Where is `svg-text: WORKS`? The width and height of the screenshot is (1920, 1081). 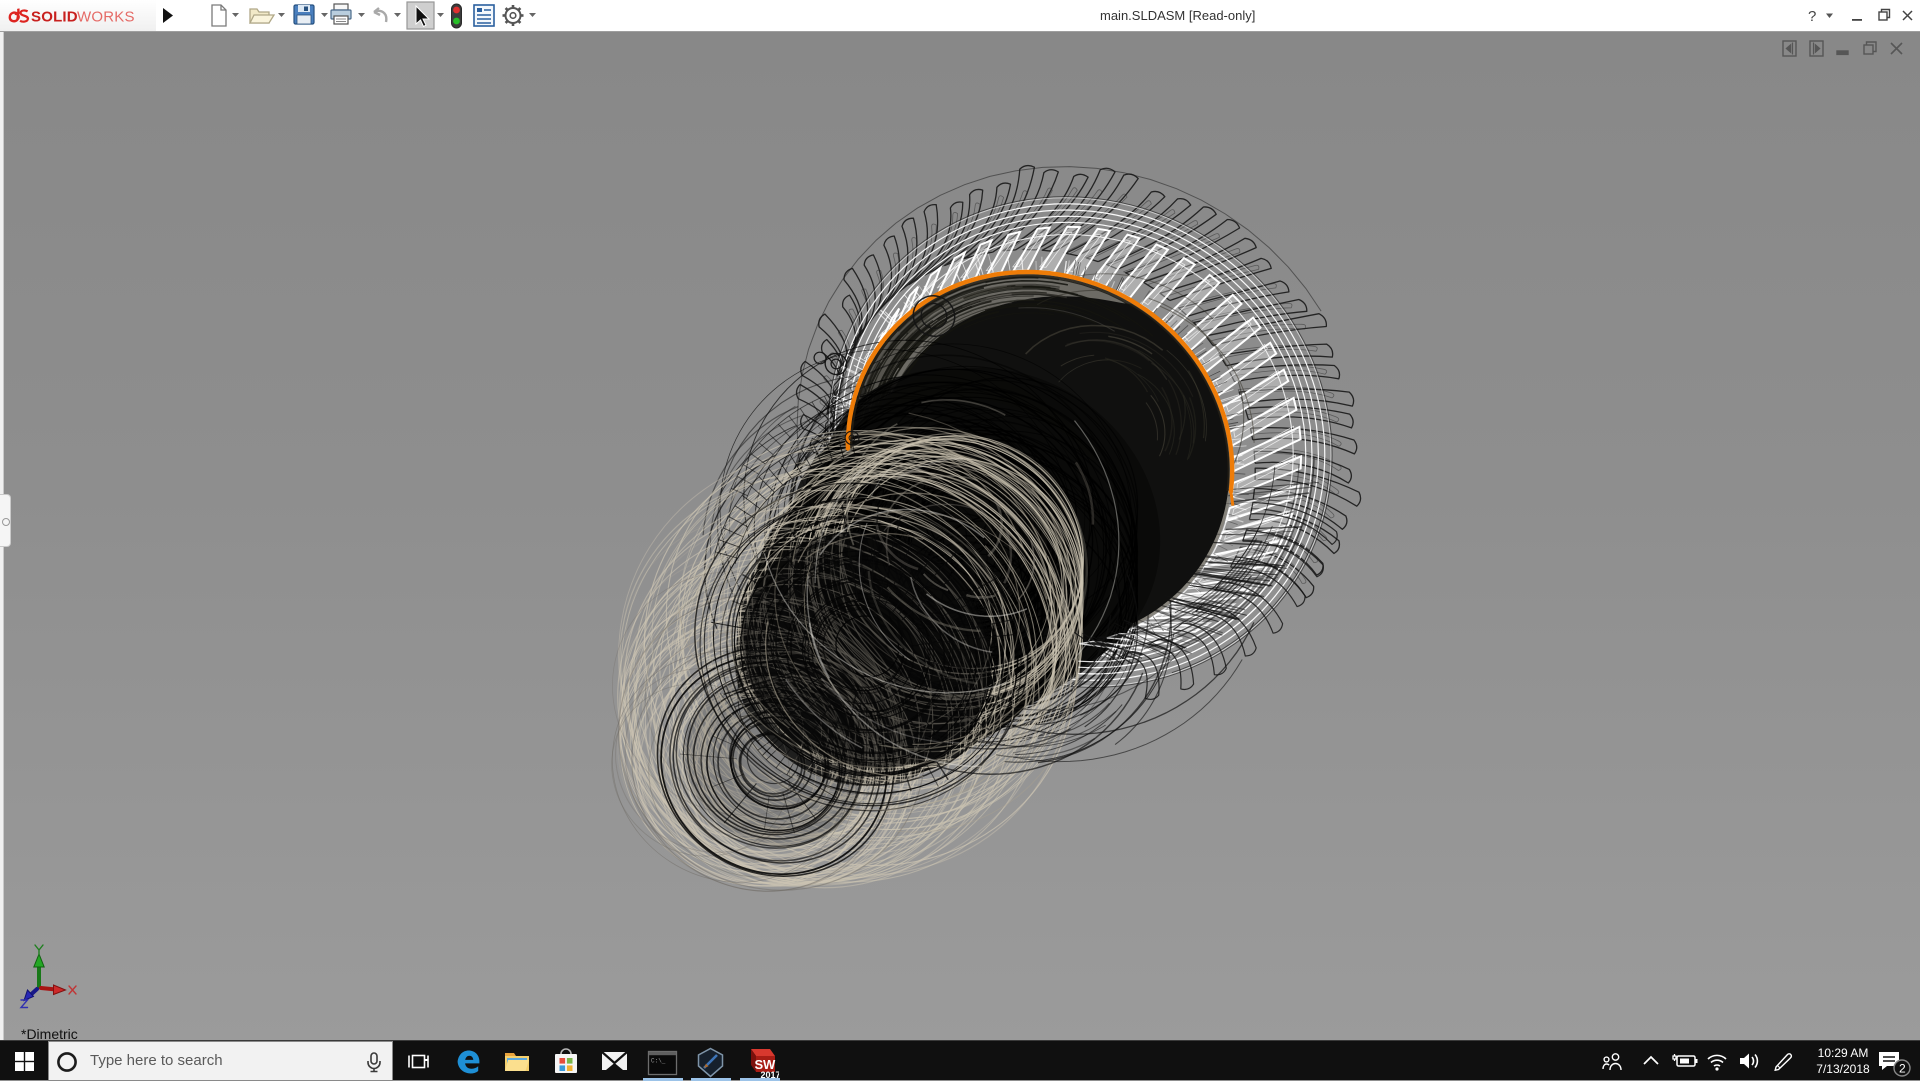
svg-text: WORKS is located at coordinates (106, 17).